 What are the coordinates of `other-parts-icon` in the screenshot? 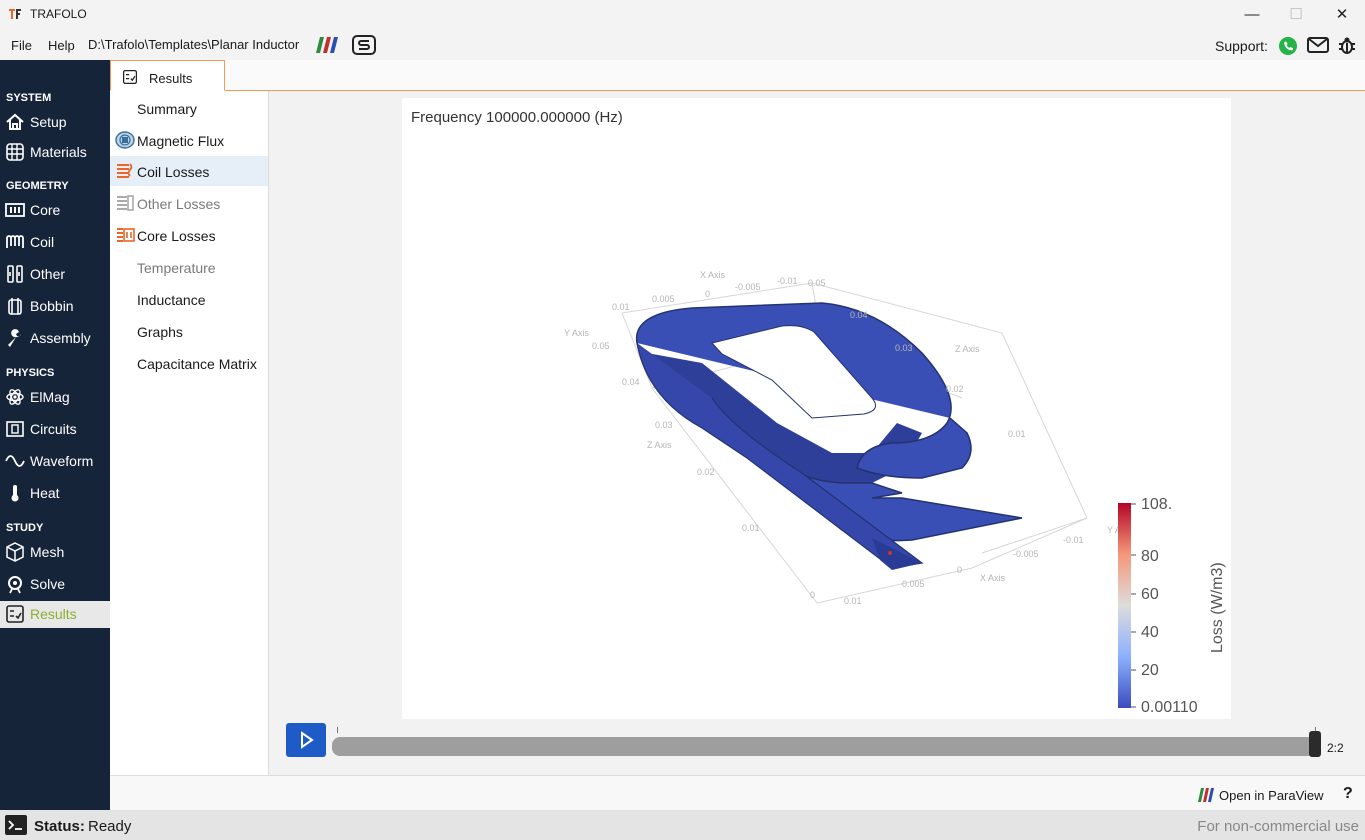 It's located at (15, 274).